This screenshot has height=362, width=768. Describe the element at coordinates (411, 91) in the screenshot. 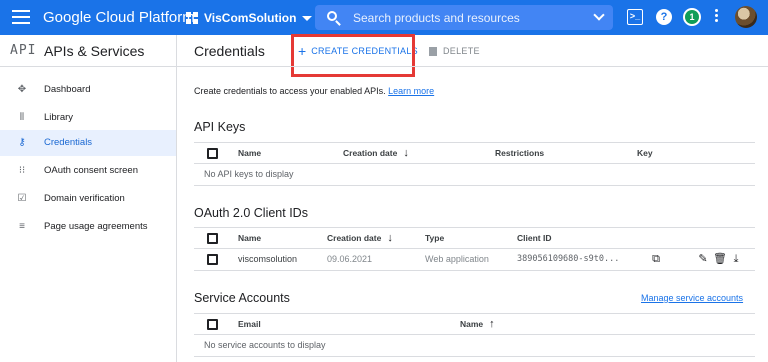

I see `learn-more-link: Learn more` at that location.